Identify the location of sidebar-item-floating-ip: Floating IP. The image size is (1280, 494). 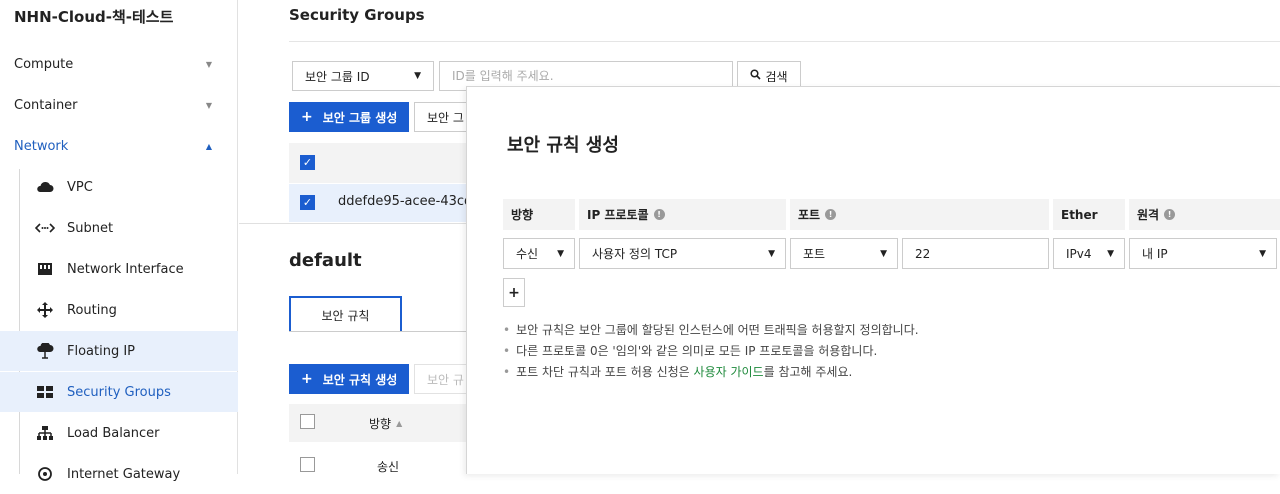
(119, 351).